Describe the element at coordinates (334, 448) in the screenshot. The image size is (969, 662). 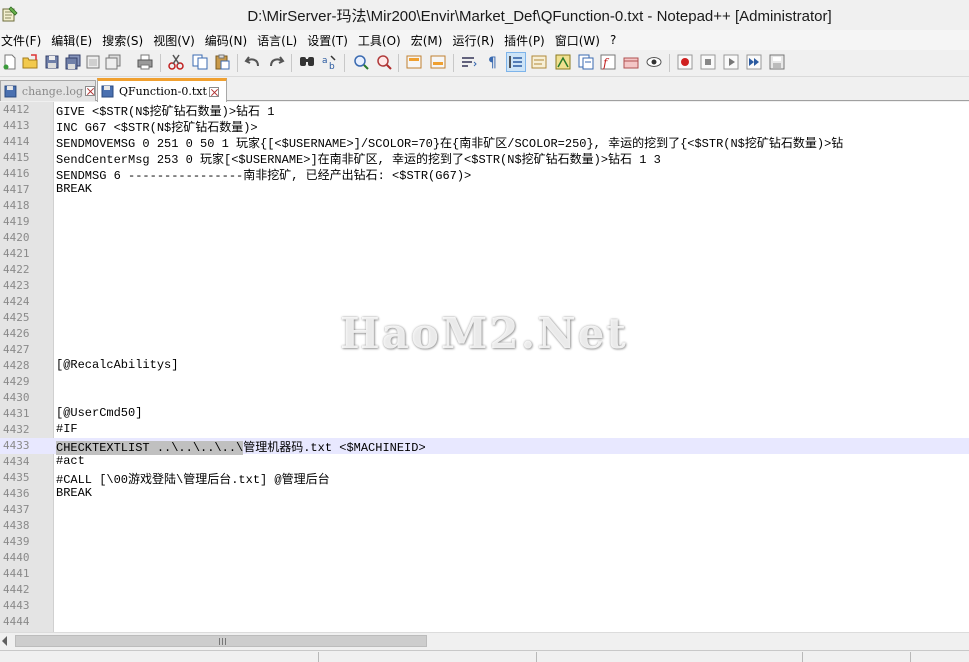
I see `unselected-text: 管理机器码.txt <$MACHINEID>` at that location.